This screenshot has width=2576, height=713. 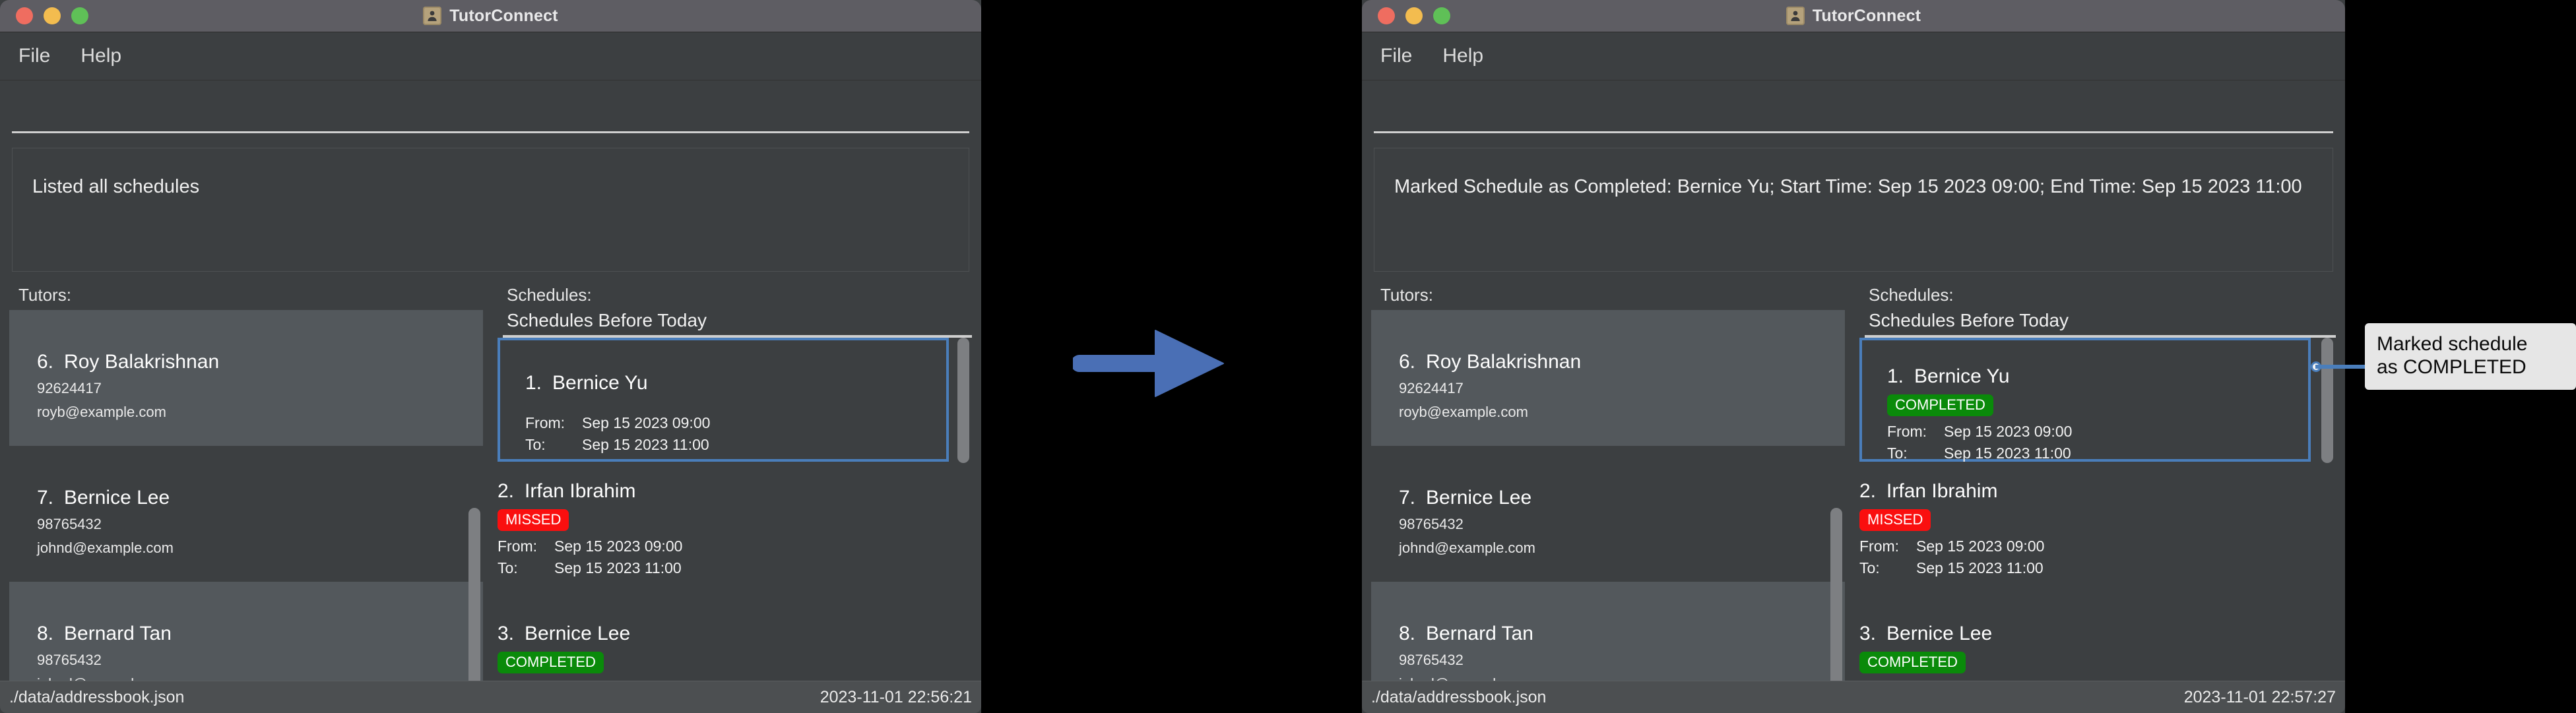 I want to click on annotation-line-2: as COMPLETED, so click(x=2452, y=367).